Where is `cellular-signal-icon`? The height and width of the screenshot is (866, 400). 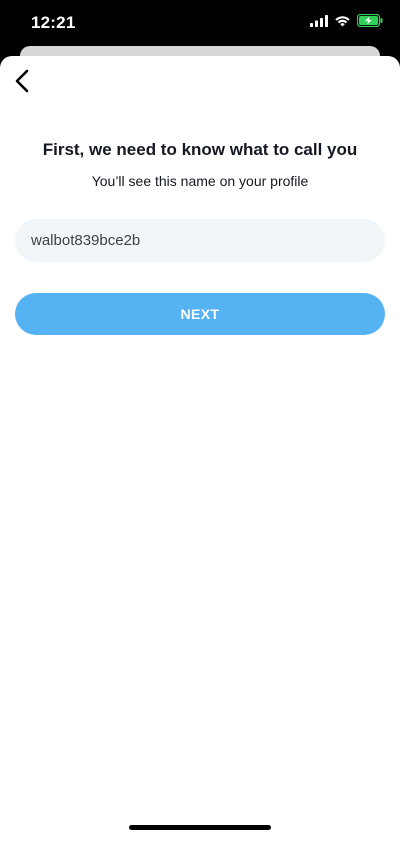
cellular-signal-icon is located at coordinates (319, 23).